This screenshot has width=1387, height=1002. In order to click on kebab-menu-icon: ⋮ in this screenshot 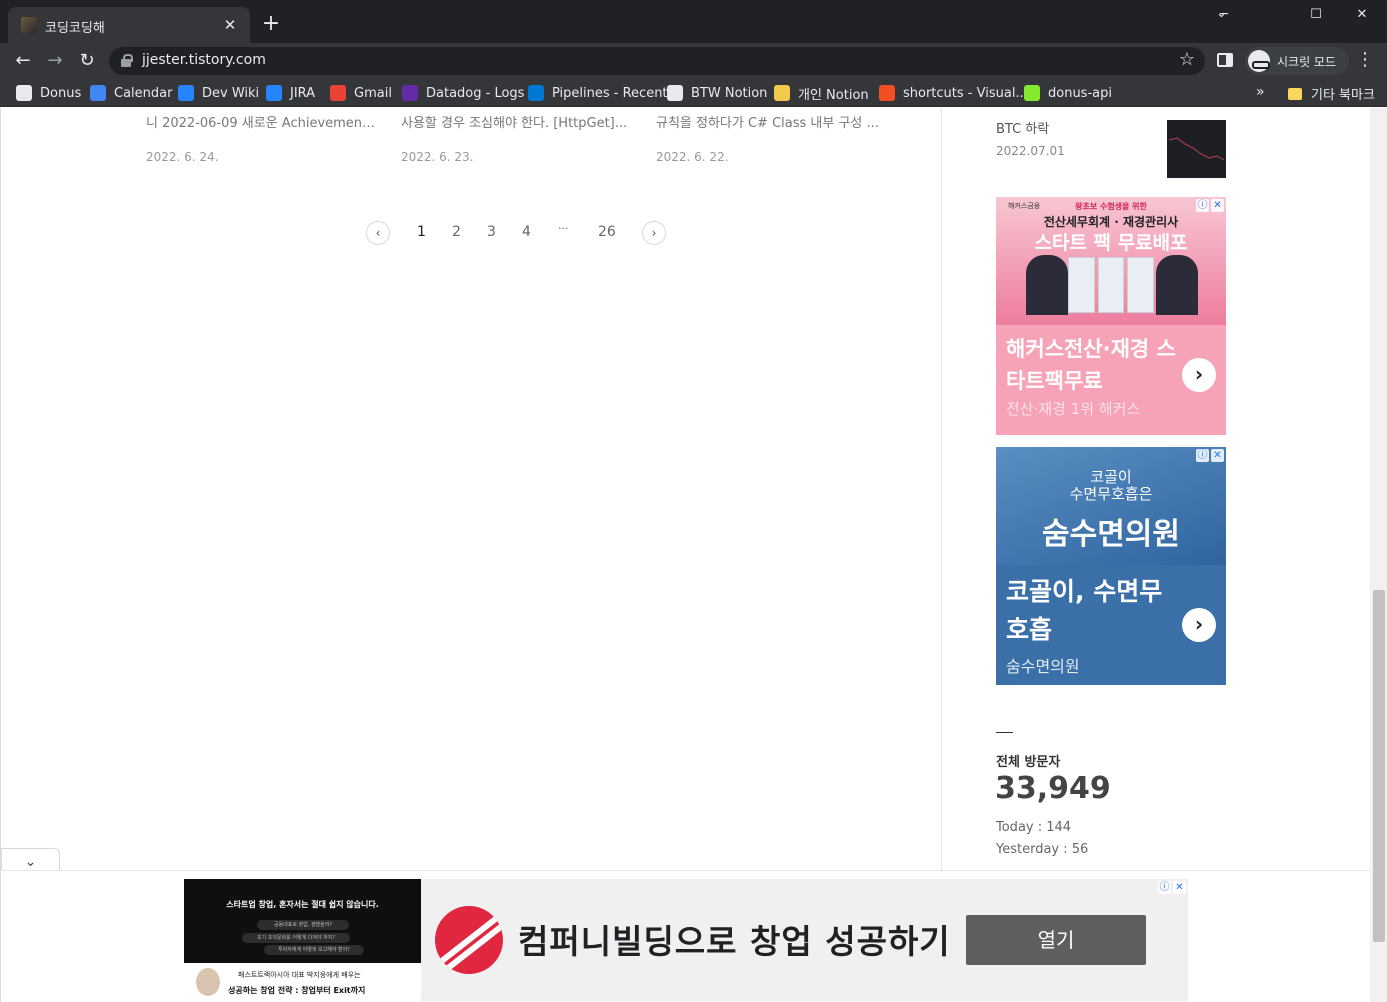, I will do `click(1365, 59)`.